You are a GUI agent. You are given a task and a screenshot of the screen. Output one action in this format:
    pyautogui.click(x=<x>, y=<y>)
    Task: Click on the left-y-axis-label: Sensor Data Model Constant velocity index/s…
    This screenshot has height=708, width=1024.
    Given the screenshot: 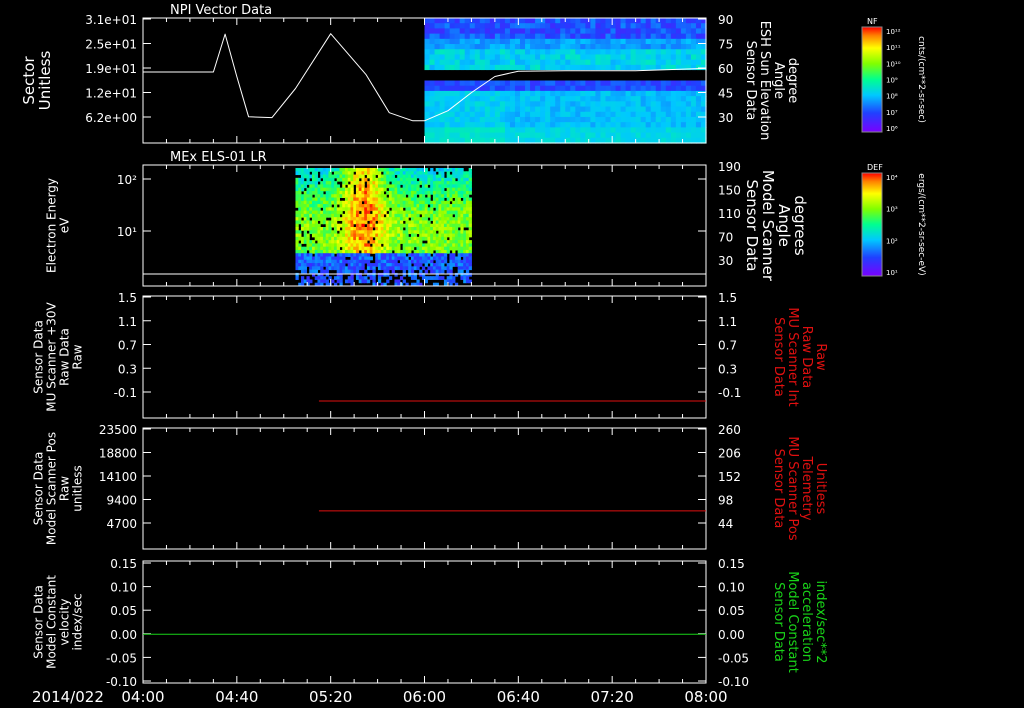 What is the action you would take?
    pyautogui.click(x=58, y=622)
    